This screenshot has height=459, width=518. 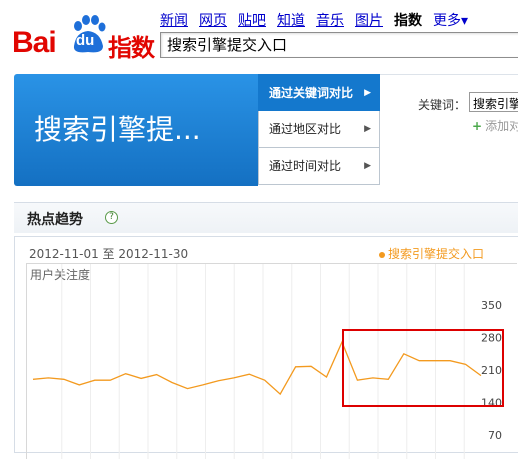 I want to click on nav-news: 新闻, so click(x=174, y=19).